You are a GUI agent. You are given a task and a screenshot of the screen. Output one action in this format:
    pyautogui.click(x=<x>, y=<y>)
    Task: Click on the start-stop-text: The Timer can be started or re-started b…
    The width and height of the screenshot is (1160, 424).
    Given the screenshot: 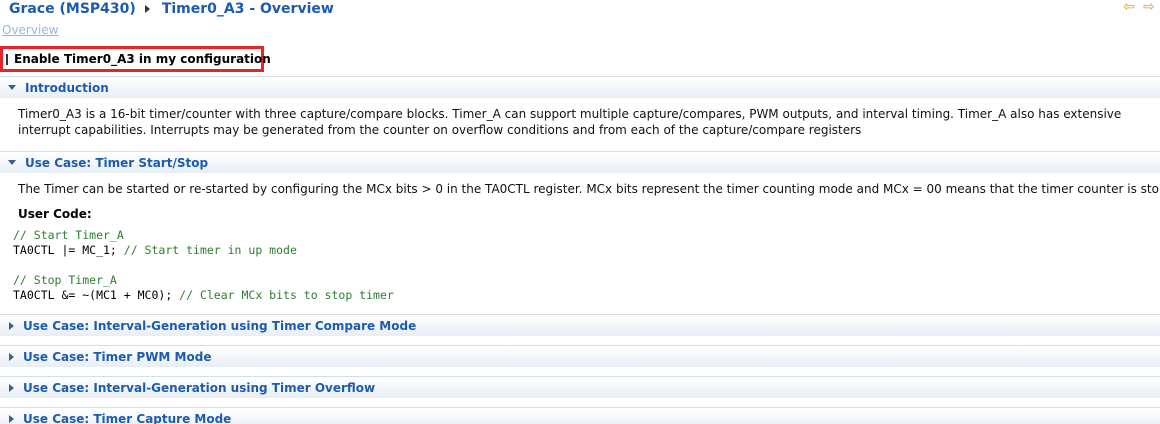 What is the action you would take?
    pyautogui.click(x=589, y=189)
    